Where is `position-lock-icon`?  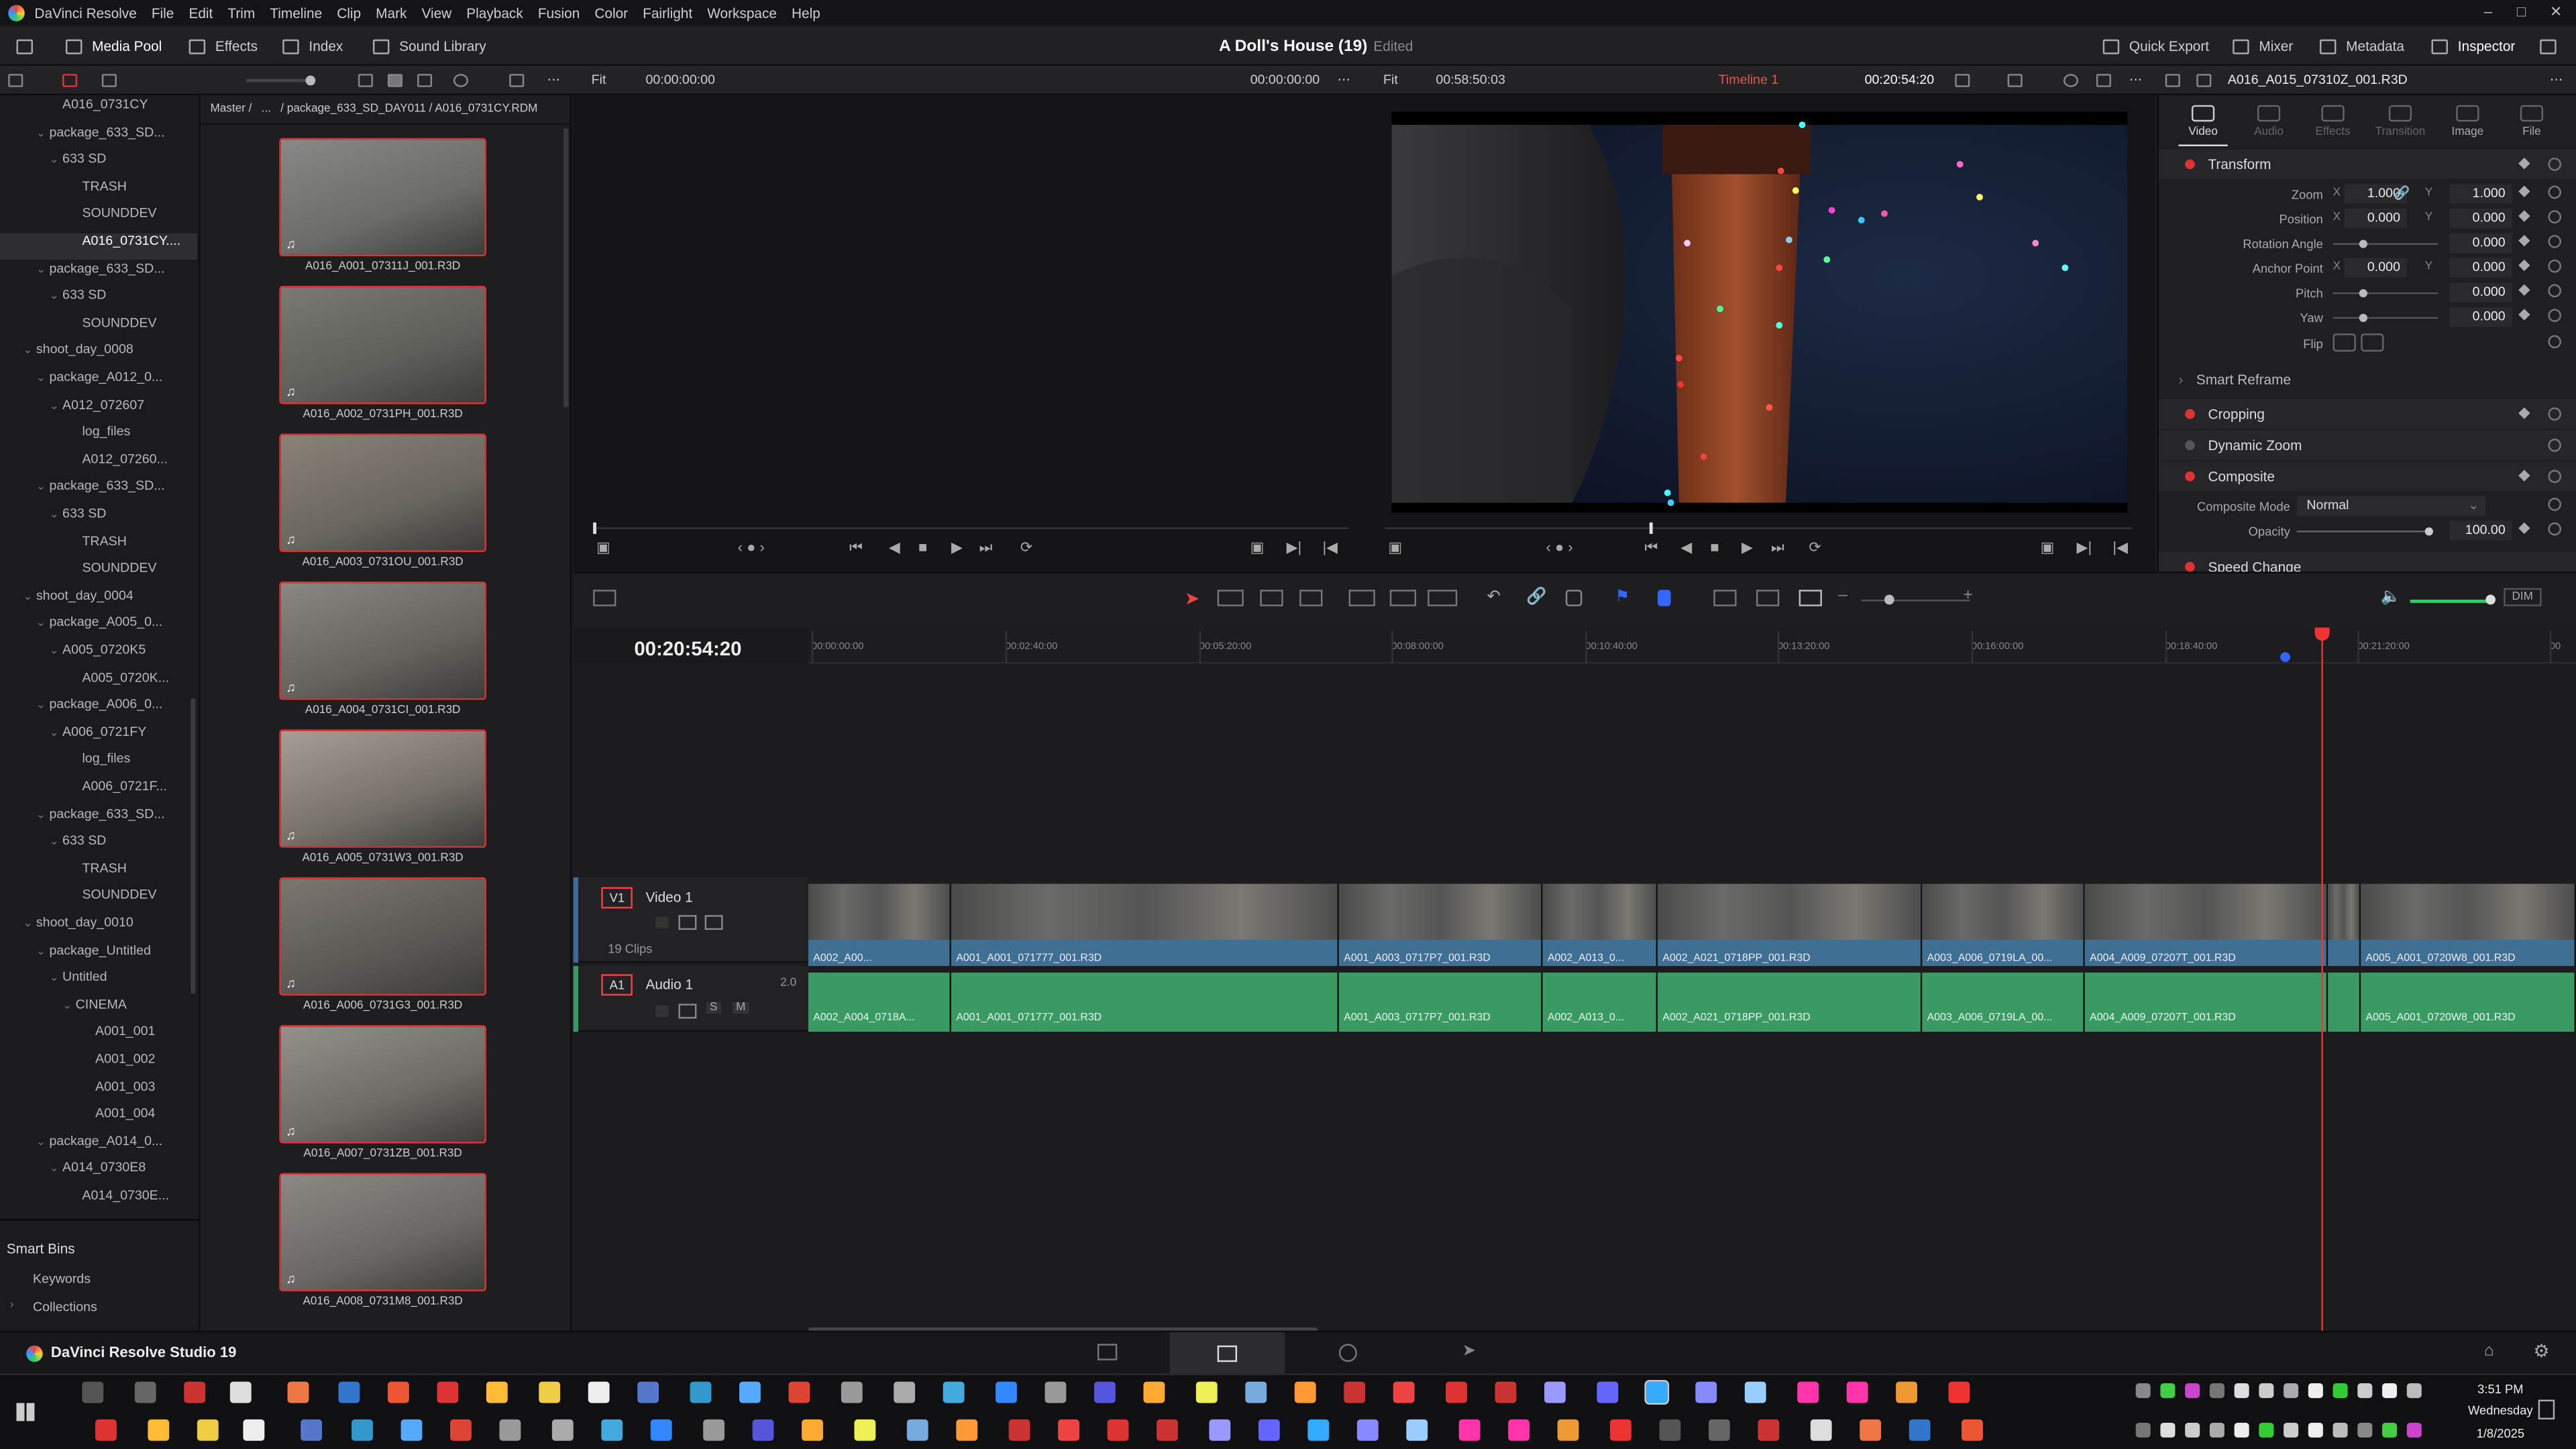
position-lock-icon is located at coordinates (1573, 598).